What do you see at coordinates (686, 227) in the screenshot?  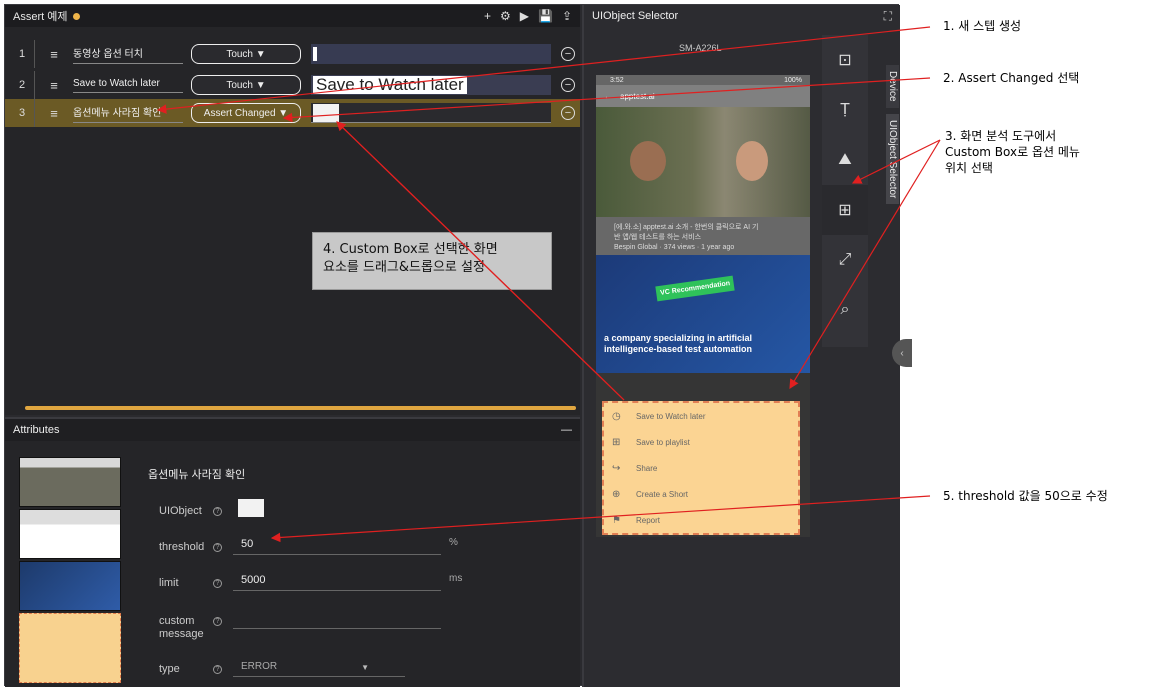 I see `video-meta-line: [에.와.소] apptest.ai 소개 - 한번의 클릭으로 AI 기` at bounding box center [686, 227].